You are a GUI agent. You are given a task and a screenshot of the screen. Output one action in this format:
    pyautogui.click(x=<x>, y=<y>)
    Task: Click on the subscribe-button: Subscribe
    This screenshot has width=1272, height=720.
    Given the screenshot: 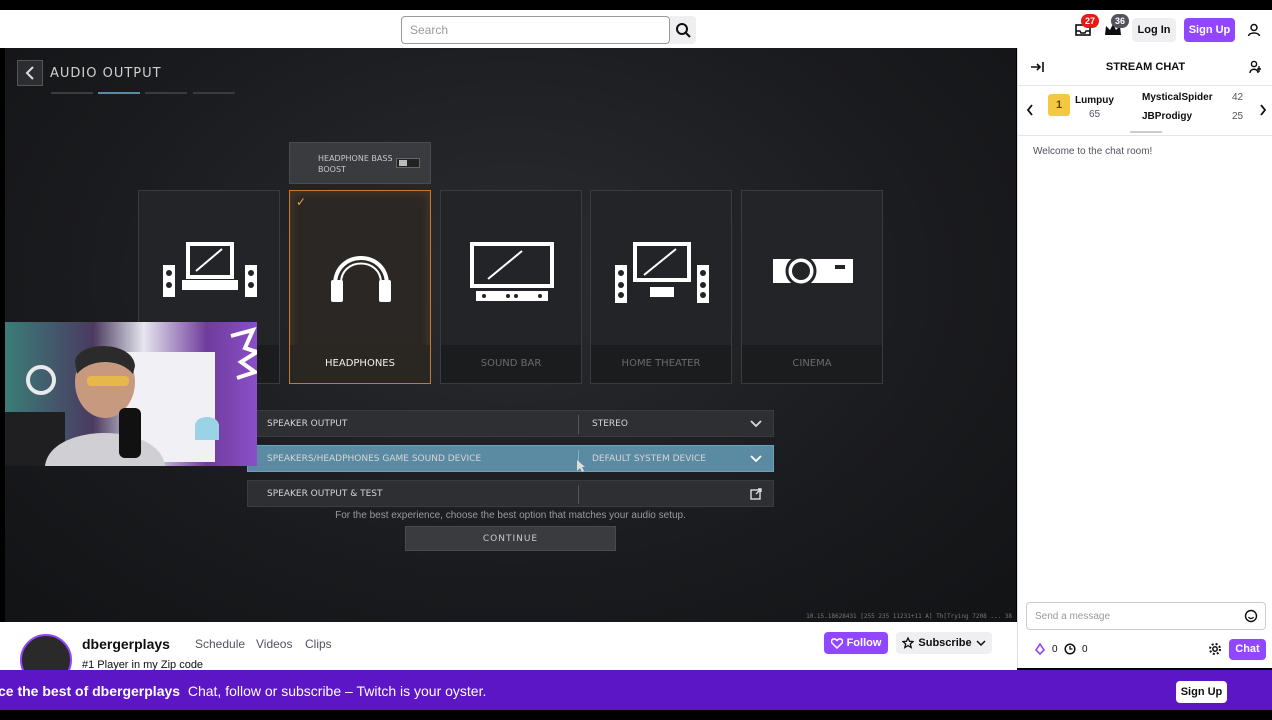 What is the action you would take?
    pyautogui.click(x=944, y=643)
    